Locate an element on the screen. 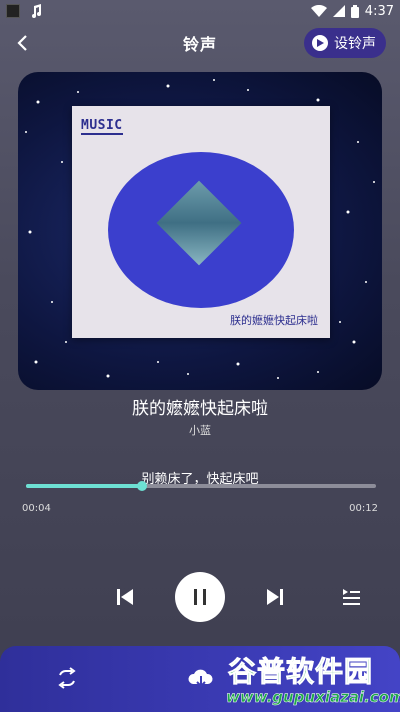 The image size is (400, 712). status-bar: 4:37 is located at coordinates (200, 11).